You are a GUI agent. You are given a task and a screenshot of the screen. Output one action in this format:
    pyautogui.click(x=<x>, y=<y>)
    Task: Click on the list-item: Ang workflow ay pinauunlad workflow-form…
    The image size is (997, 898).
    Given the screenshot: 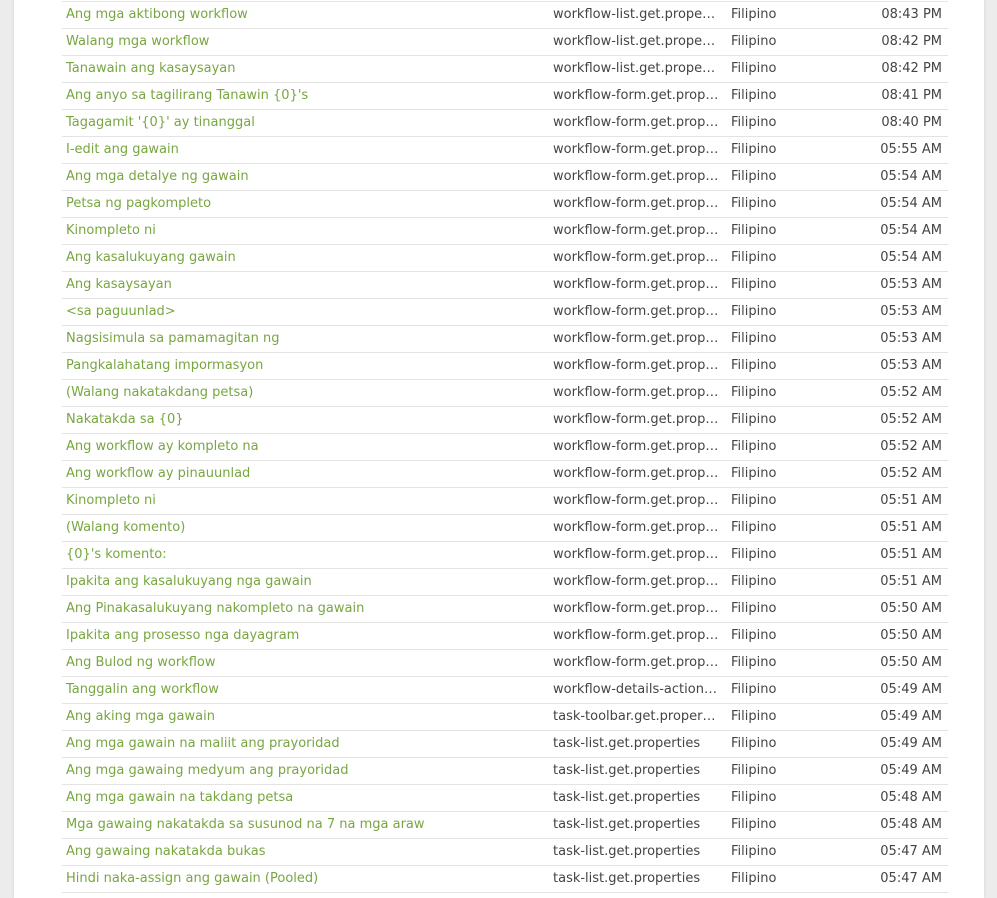 What is the action you would take?
    pyautogui.click(x=505, y=474)
    